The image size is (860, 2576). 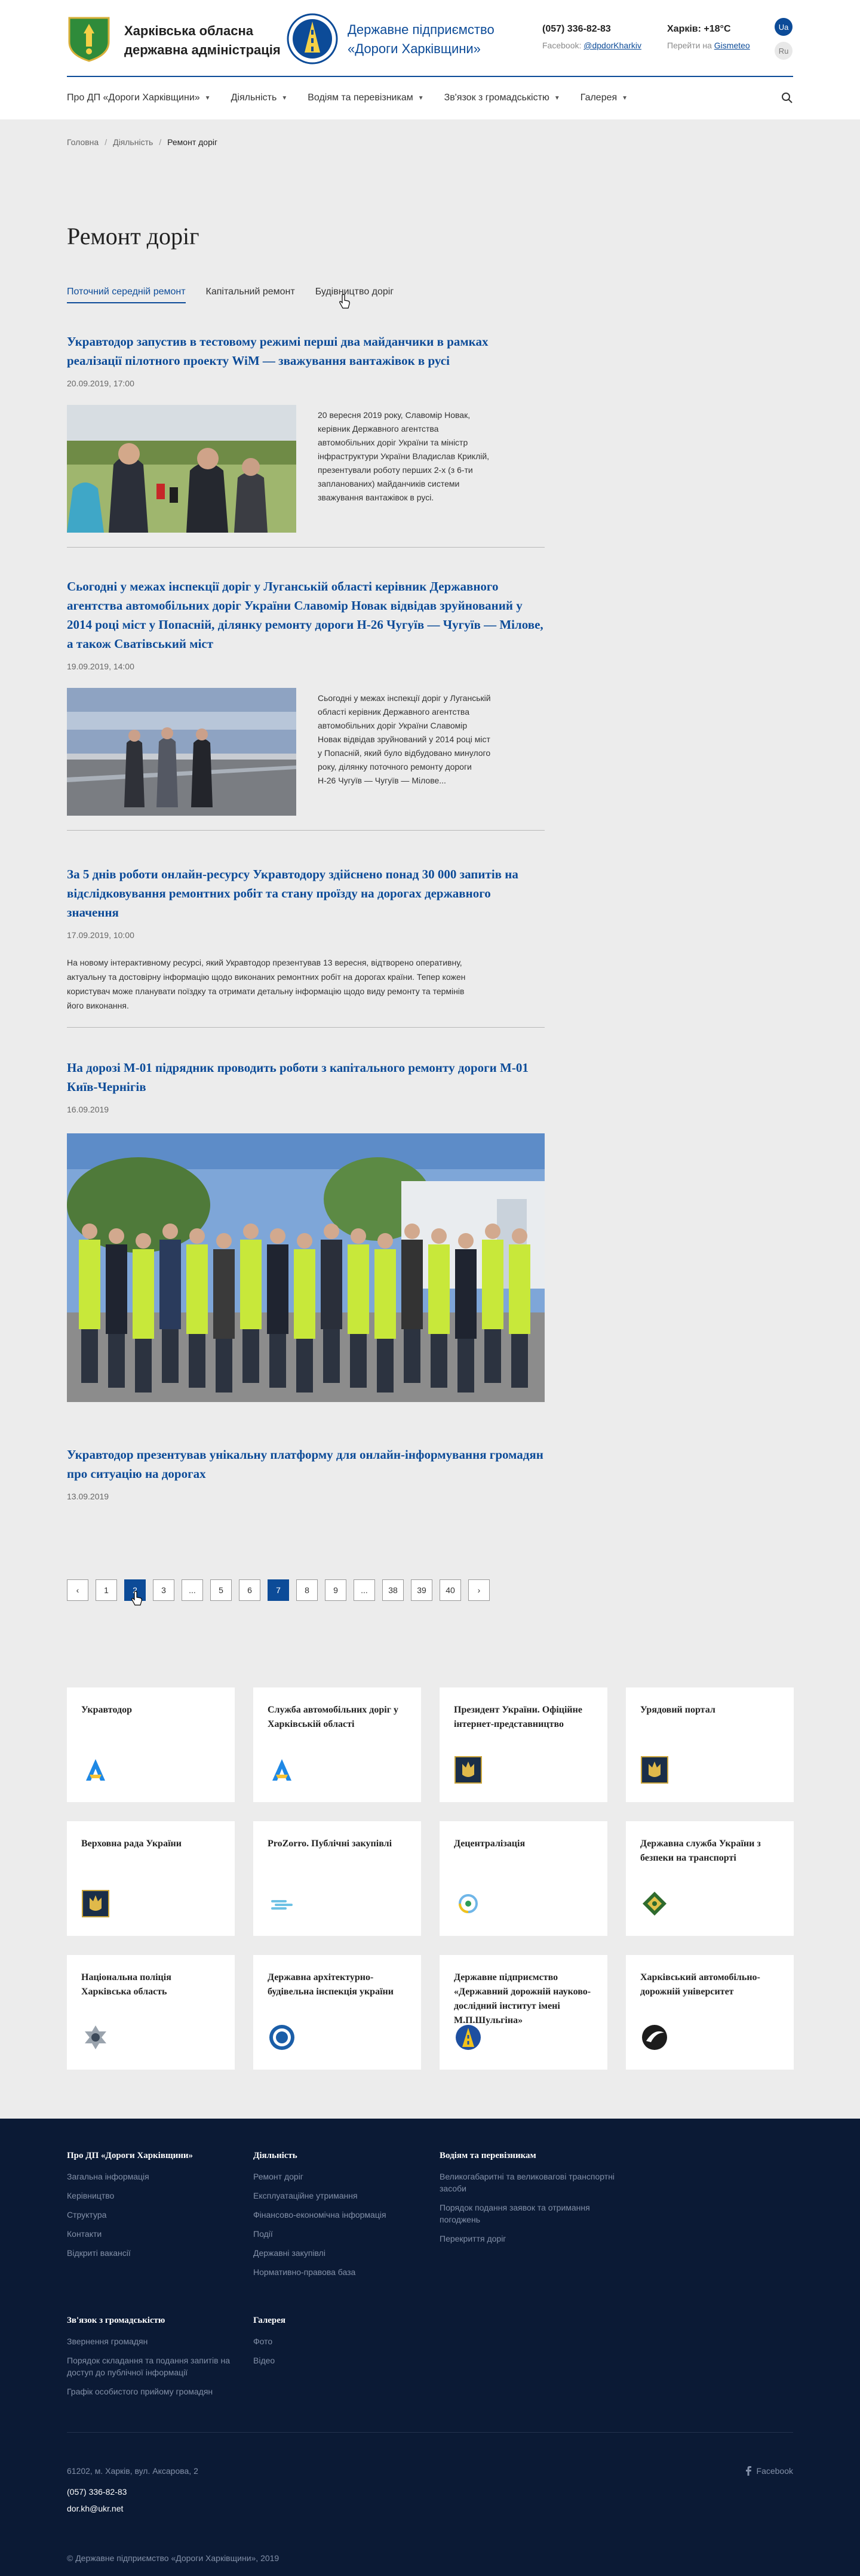 I want to click on photo-person, so click(x=304, y=1294).